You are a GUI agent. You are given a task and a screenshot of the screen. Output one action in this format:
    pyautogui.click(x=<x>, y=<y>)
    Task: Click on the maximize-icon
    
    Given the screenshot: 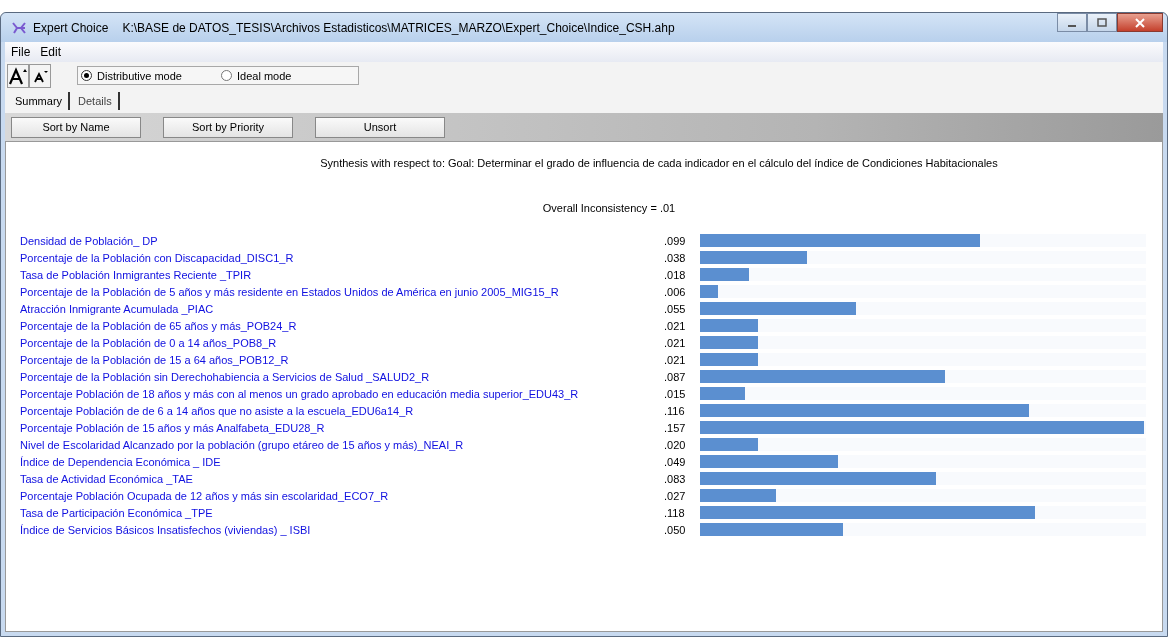 What is the action you would take?
    pyautogui.click(x=1102, y=22)
    